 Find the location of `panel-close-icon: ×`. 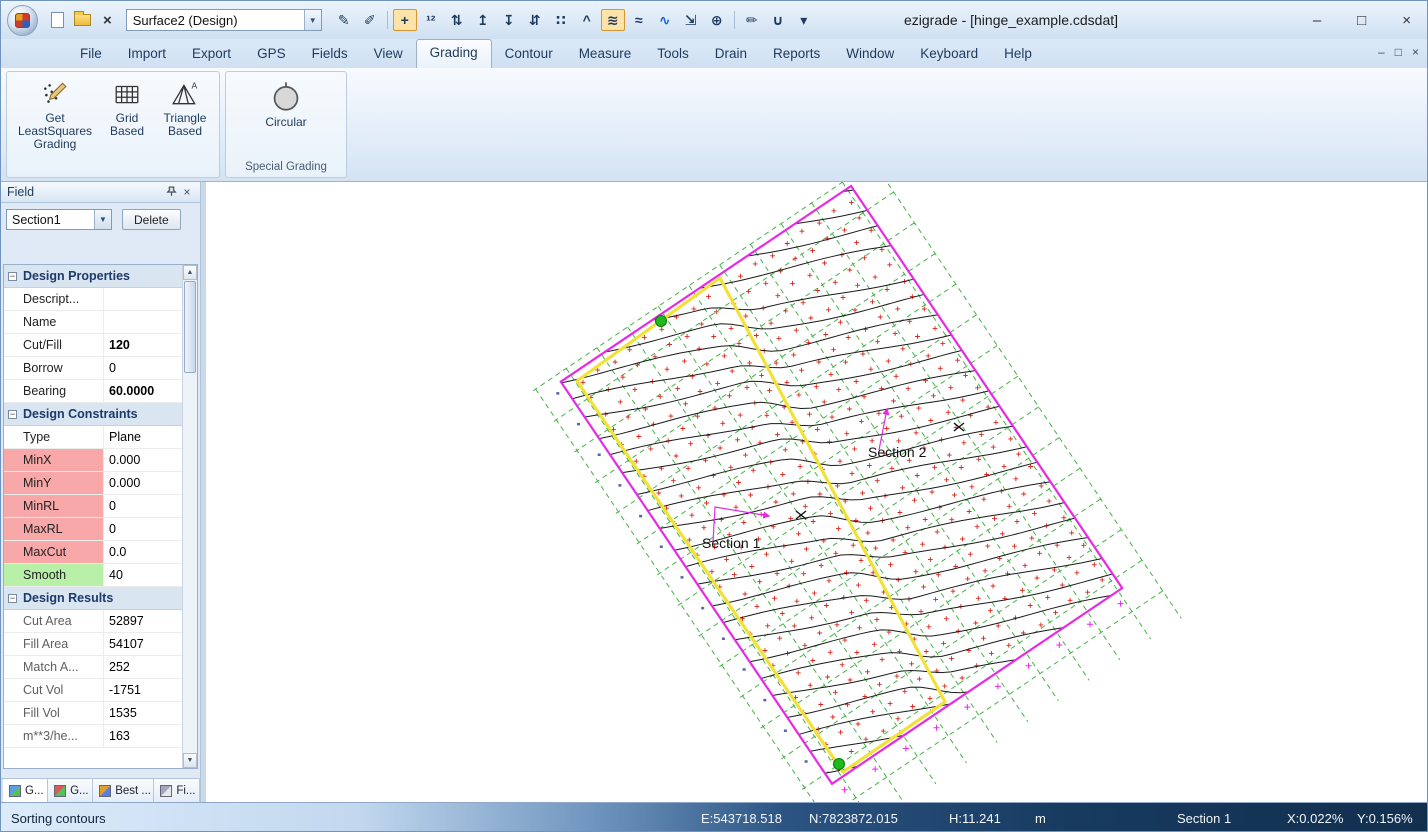

panel-close-icon: × is located at coordinates (187, 192).